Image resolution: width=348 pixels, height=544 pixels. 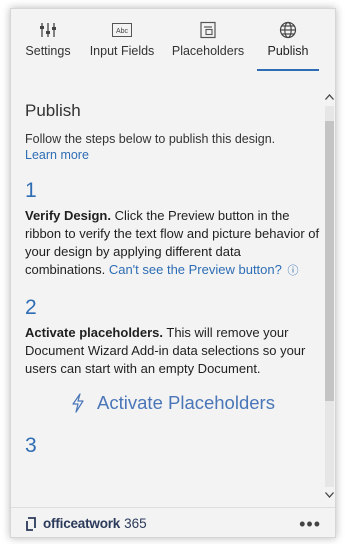 I want to click on brand-name: officeatwork, so click(x=82, y=523).